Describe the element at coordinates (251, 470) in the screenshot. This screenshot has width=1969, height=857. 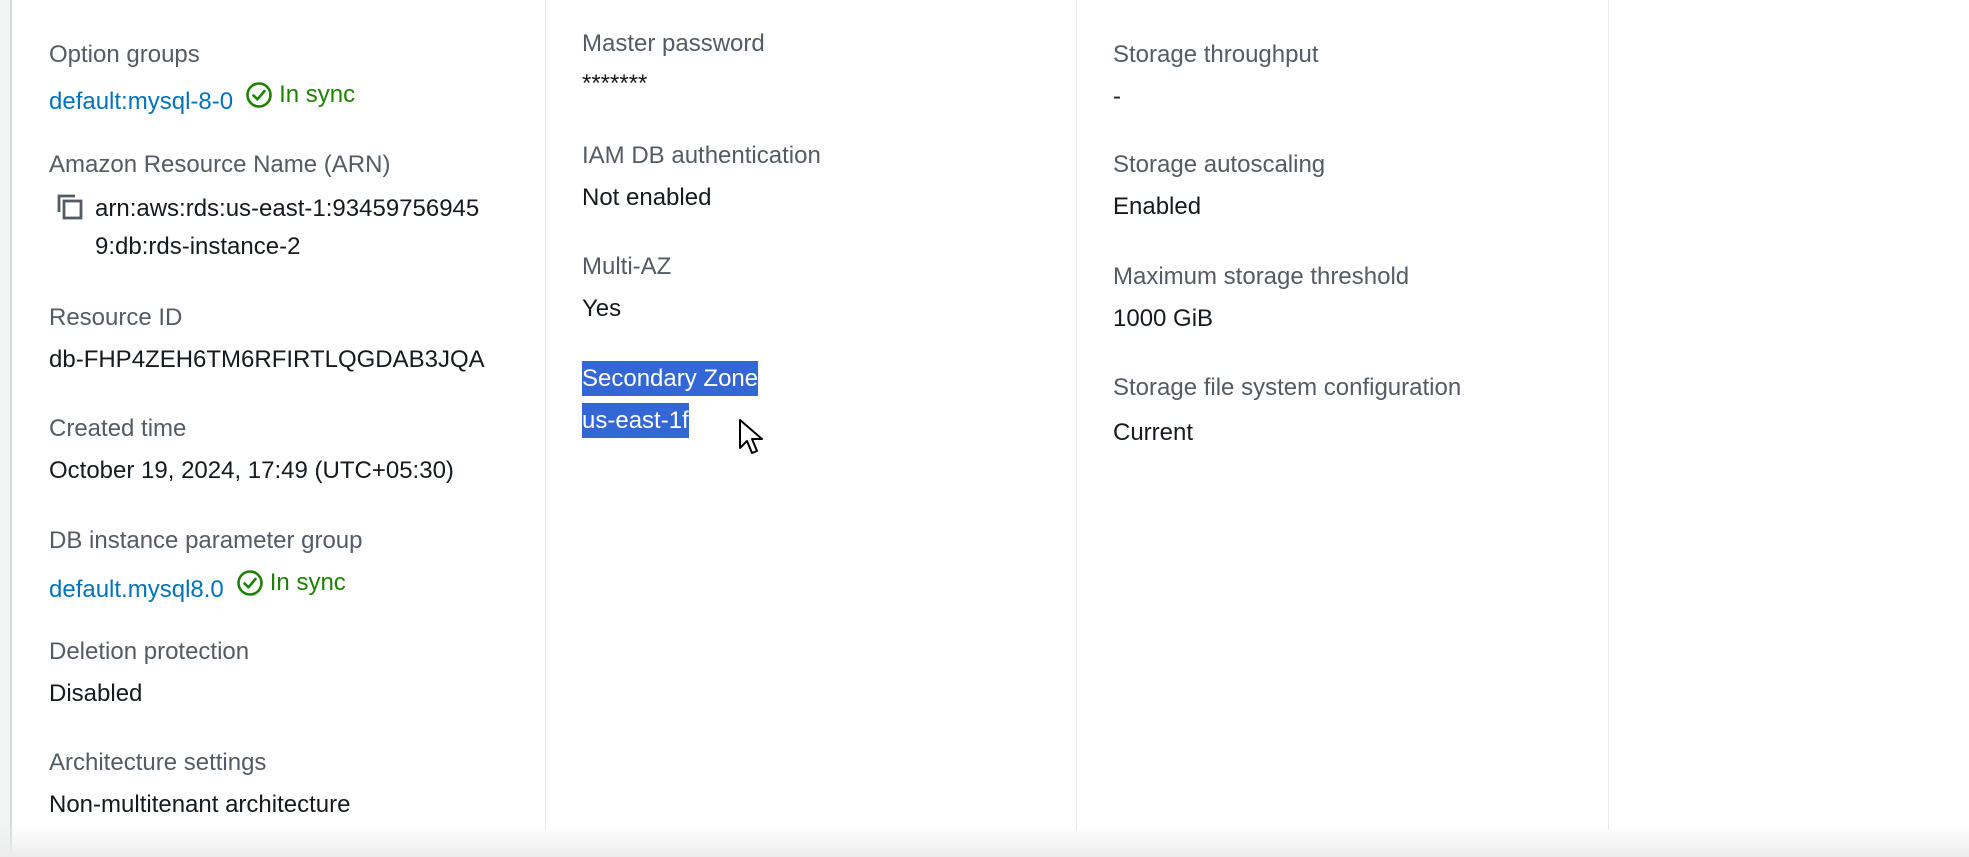
I see `created-time-value: October 19, 2024, 17:49 (UTC+05:30)` at that location.